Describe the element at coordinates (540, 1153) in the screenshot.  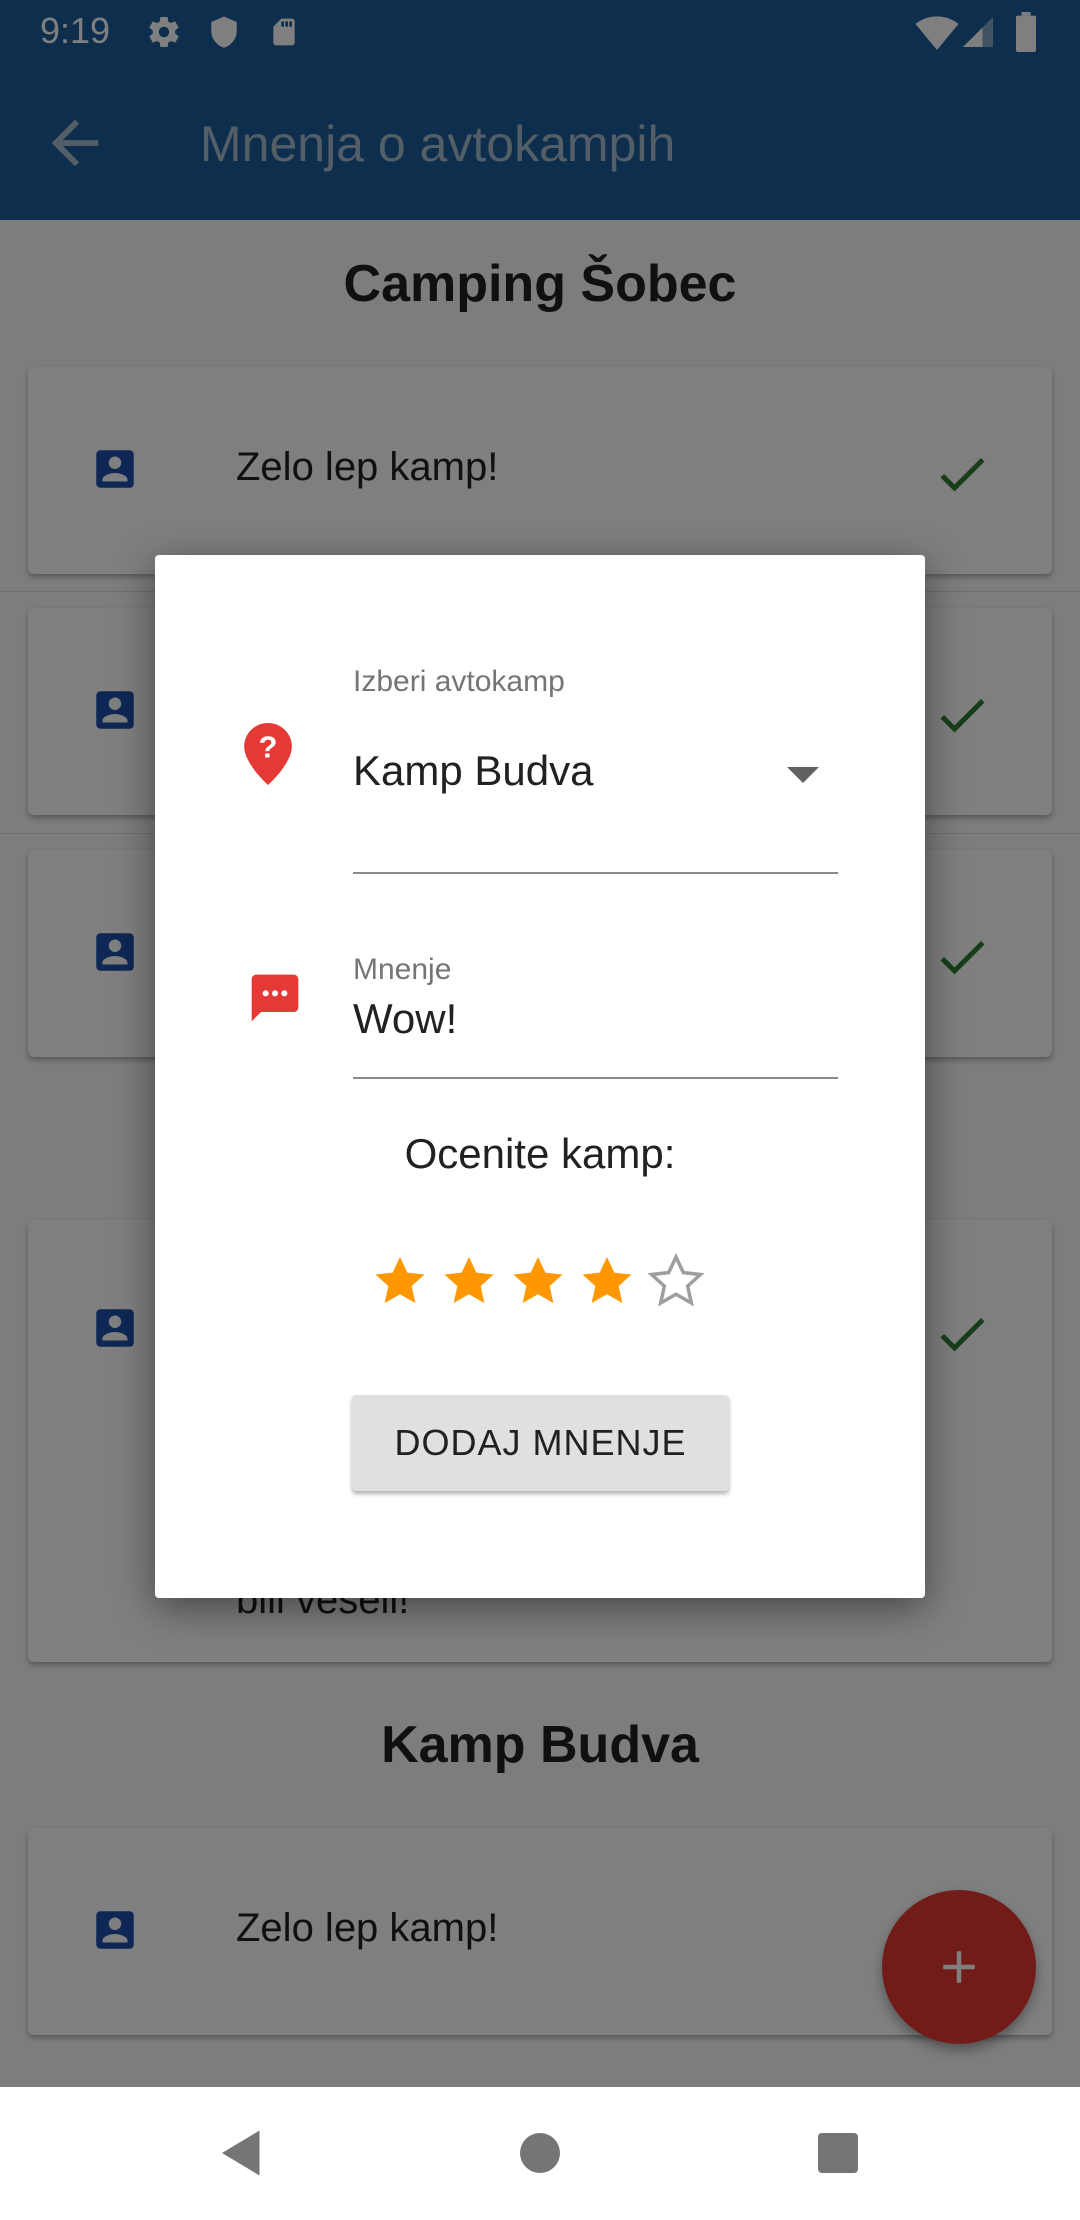
I see `rating-label: Ocenite kamp:` at that location.